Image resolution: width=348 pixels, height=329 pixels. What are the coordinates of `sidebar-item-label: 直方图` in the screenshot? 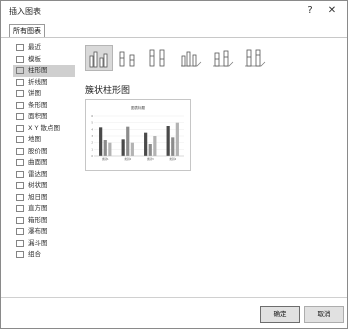 It's located at (38, 208).